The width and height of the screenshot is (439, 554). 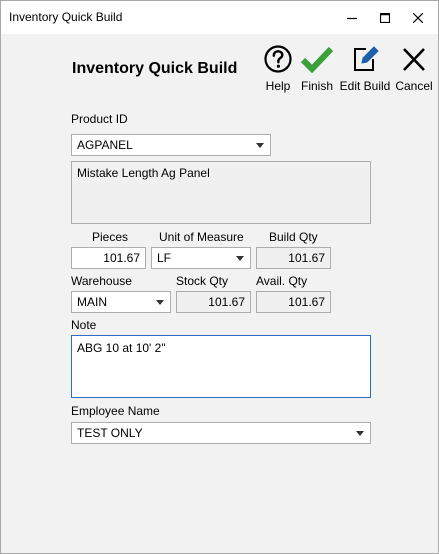 I want to click on build-qty-value: 101.67, so click(x=306, y=258).